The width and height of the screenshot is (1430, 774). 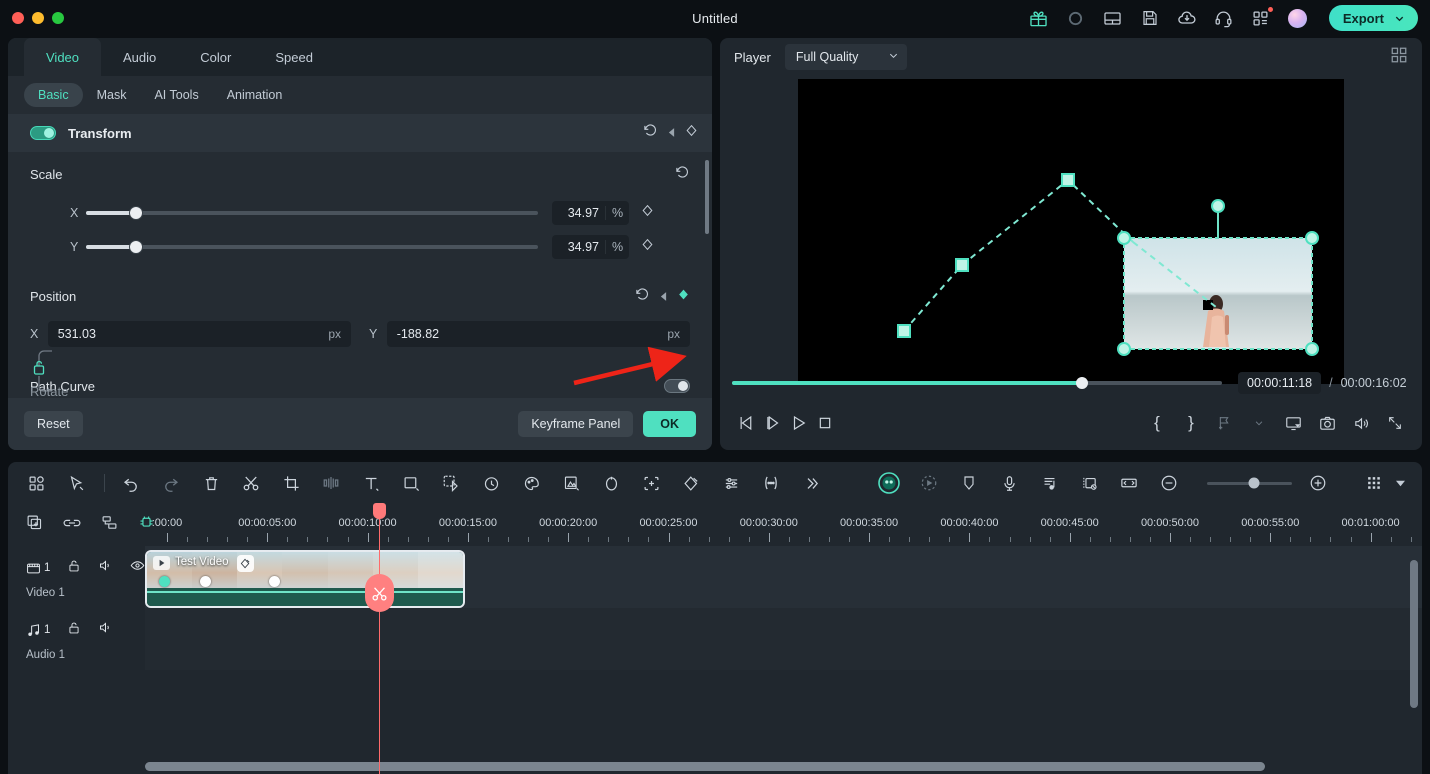 What do you see at coordinates (682, 174) in the screenshot?
I see `scale-reset-icon` at bounding box center [682, 174].